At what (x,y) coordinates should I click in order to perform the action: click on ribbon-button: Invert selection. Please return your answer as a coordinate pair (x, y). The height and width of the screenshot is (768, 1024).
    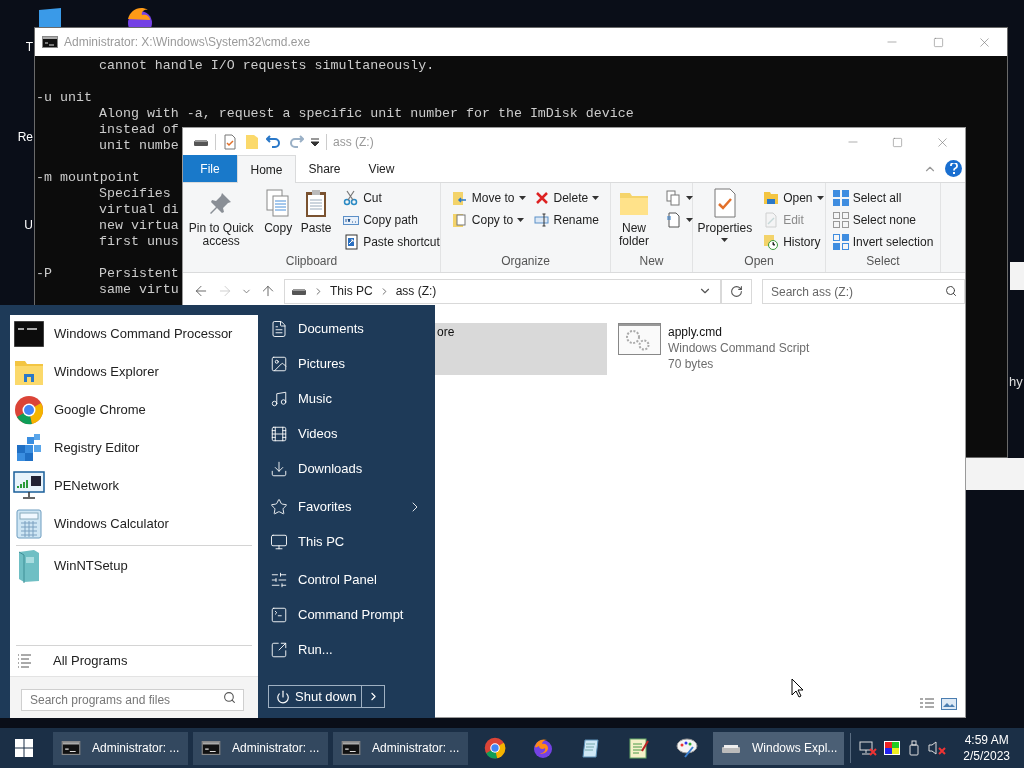
    Looking at the image, I should click on (883, 241).